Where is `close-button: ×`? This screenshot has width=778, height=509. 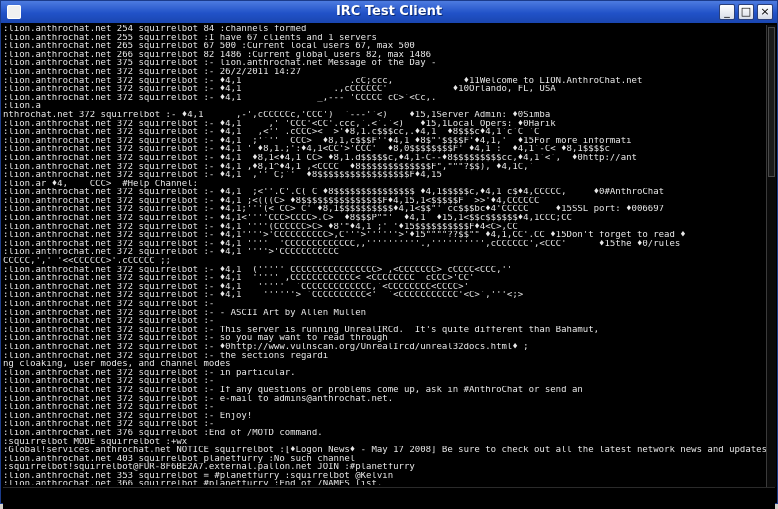 close-button: × is located at coordinates (765, 12).